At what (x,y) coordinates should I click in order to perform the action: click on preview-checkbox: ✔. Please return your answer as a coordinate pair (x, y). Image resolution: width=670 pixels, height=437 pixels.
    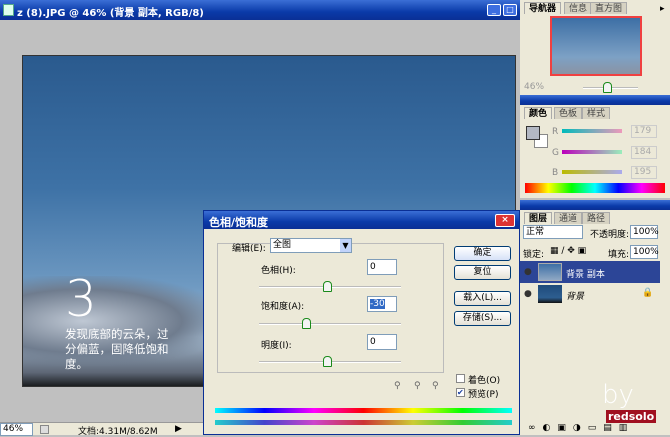
    Looking at the image, I should click on (460, 392).